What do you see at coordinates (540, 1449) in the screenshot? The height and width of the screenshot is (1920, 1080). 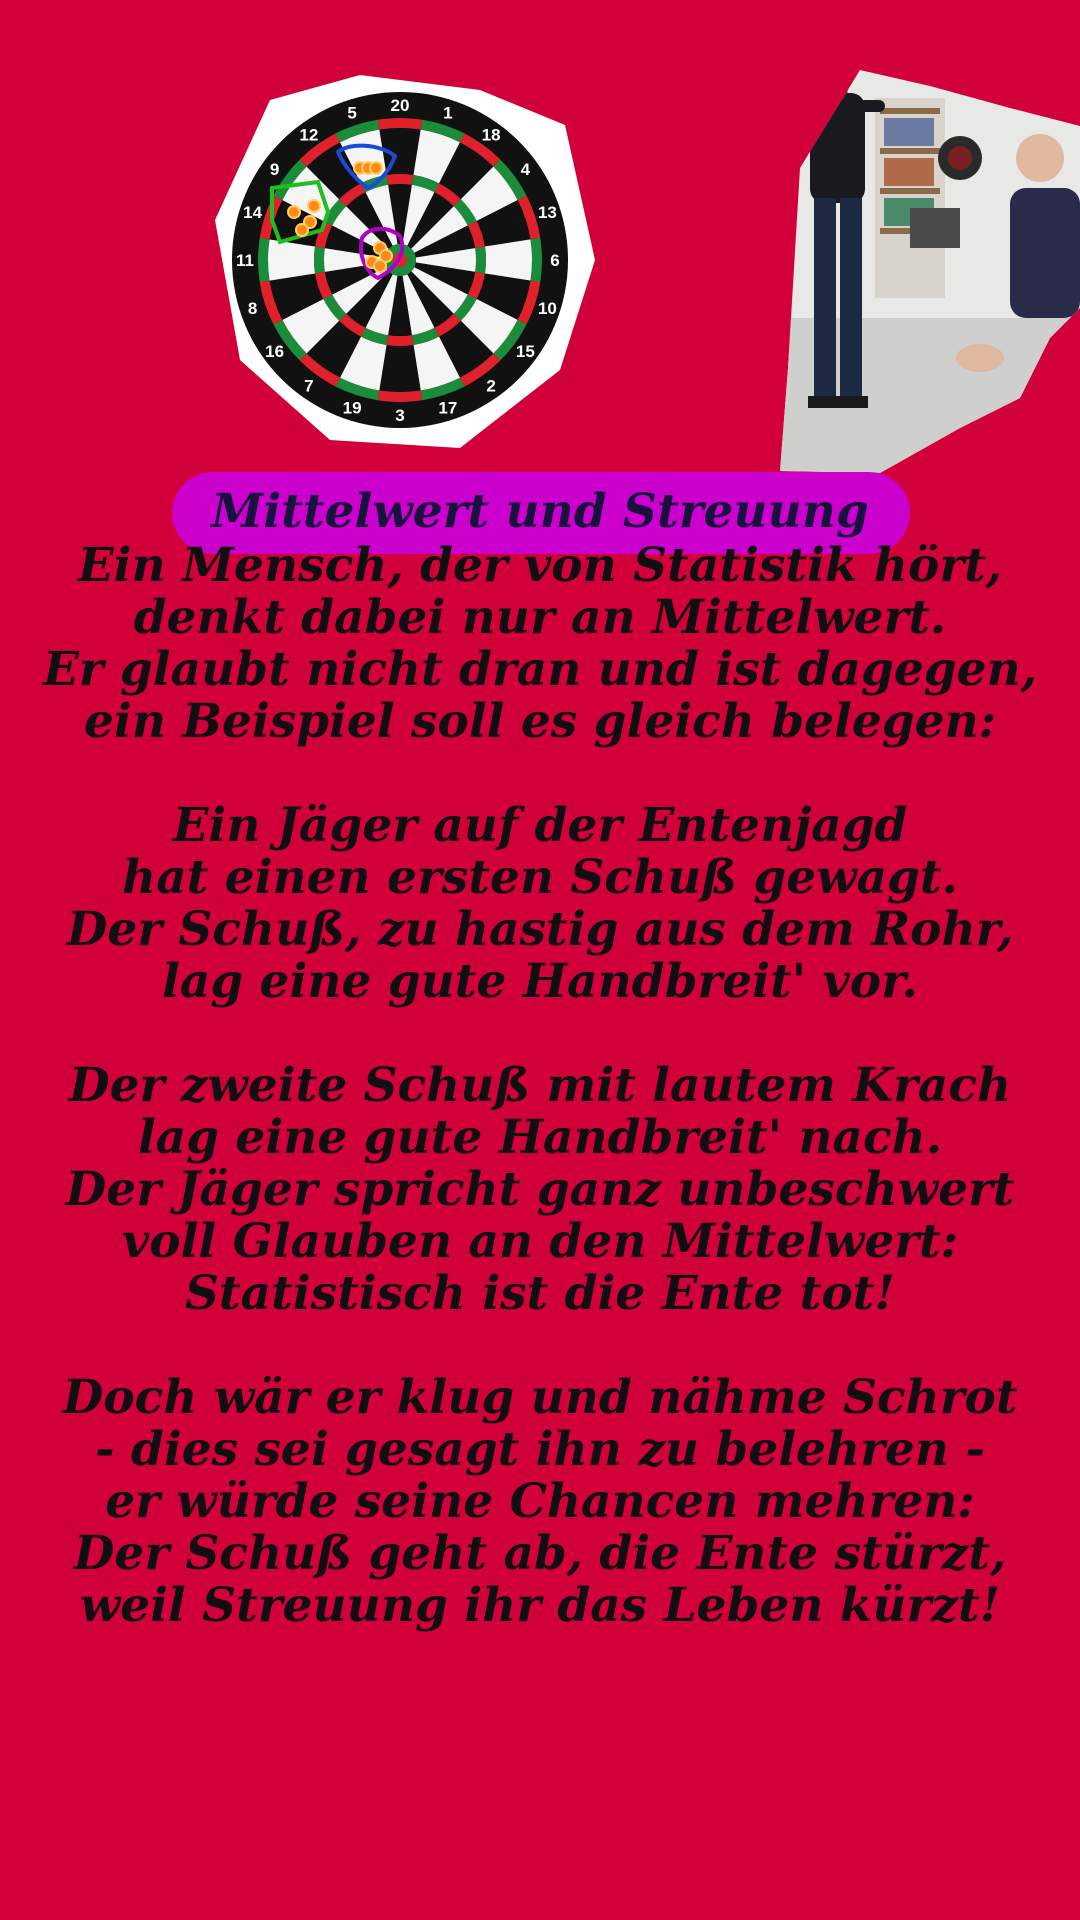 I see `poem-line: - dies sei gesagt ihn zu belehren -` at bounding box center [540, 1449].